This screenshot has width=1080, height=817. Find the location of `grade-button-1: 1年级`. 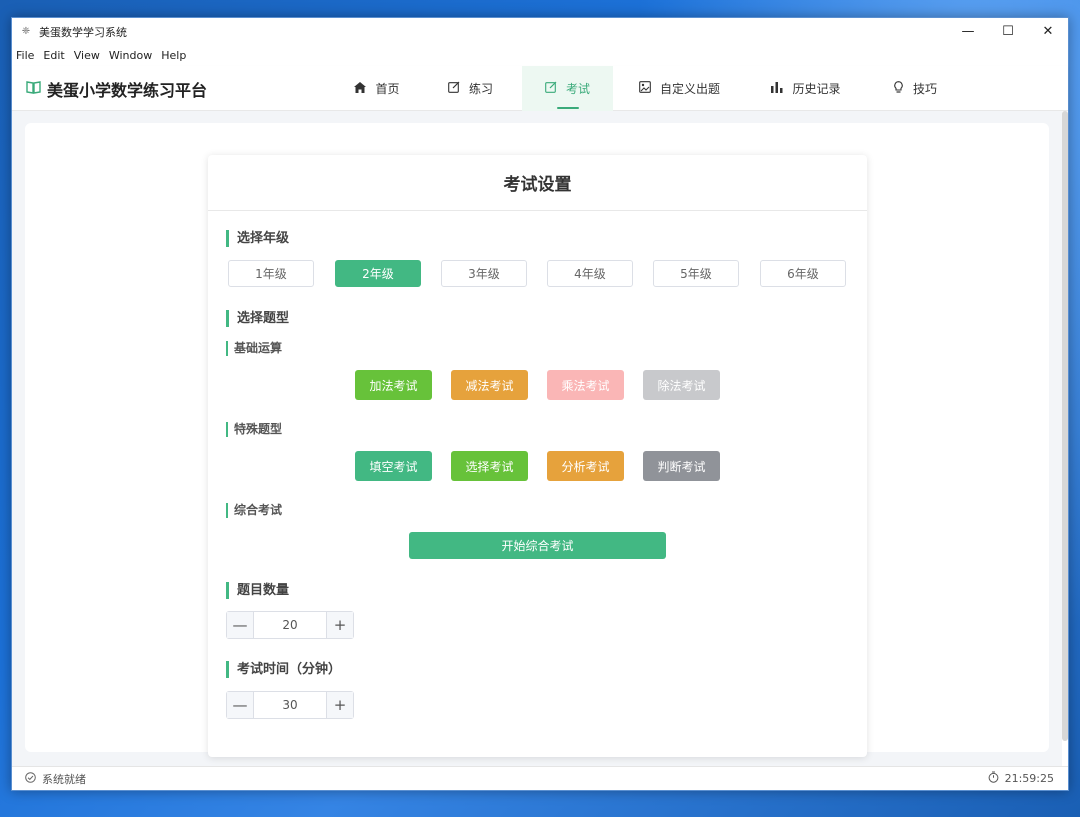

grade-button-1: 1年级 is located at coordinates (271, 273).